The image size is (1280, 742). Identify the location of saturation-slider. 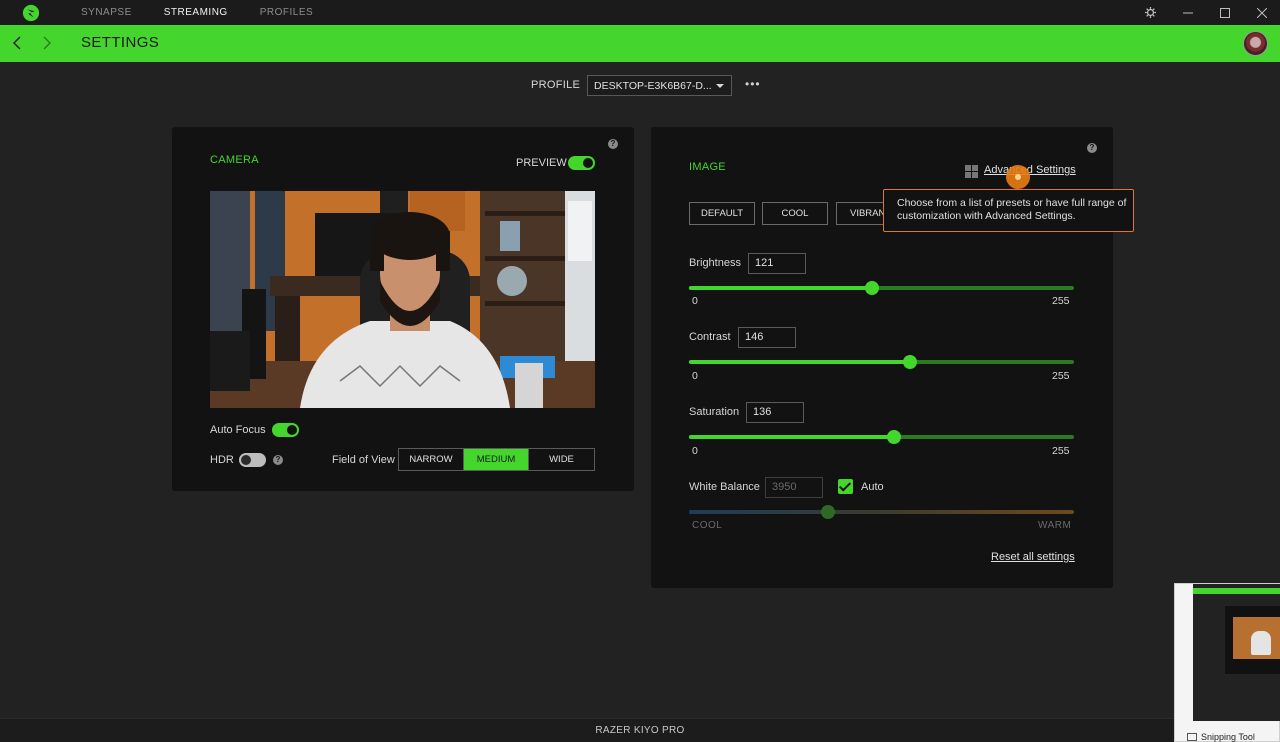
(881, 437).